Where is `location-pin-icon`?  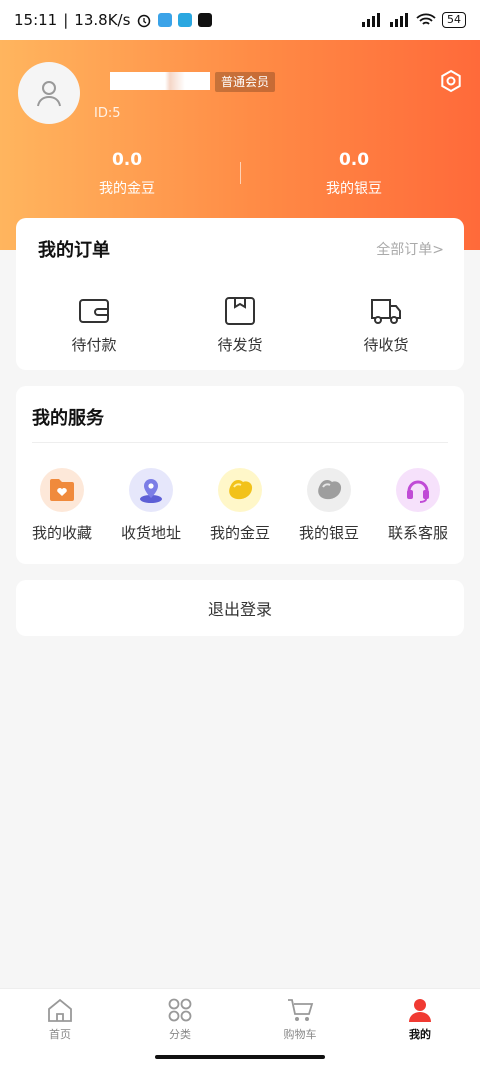 location-pin-icon is located at coordinates (151, 491).